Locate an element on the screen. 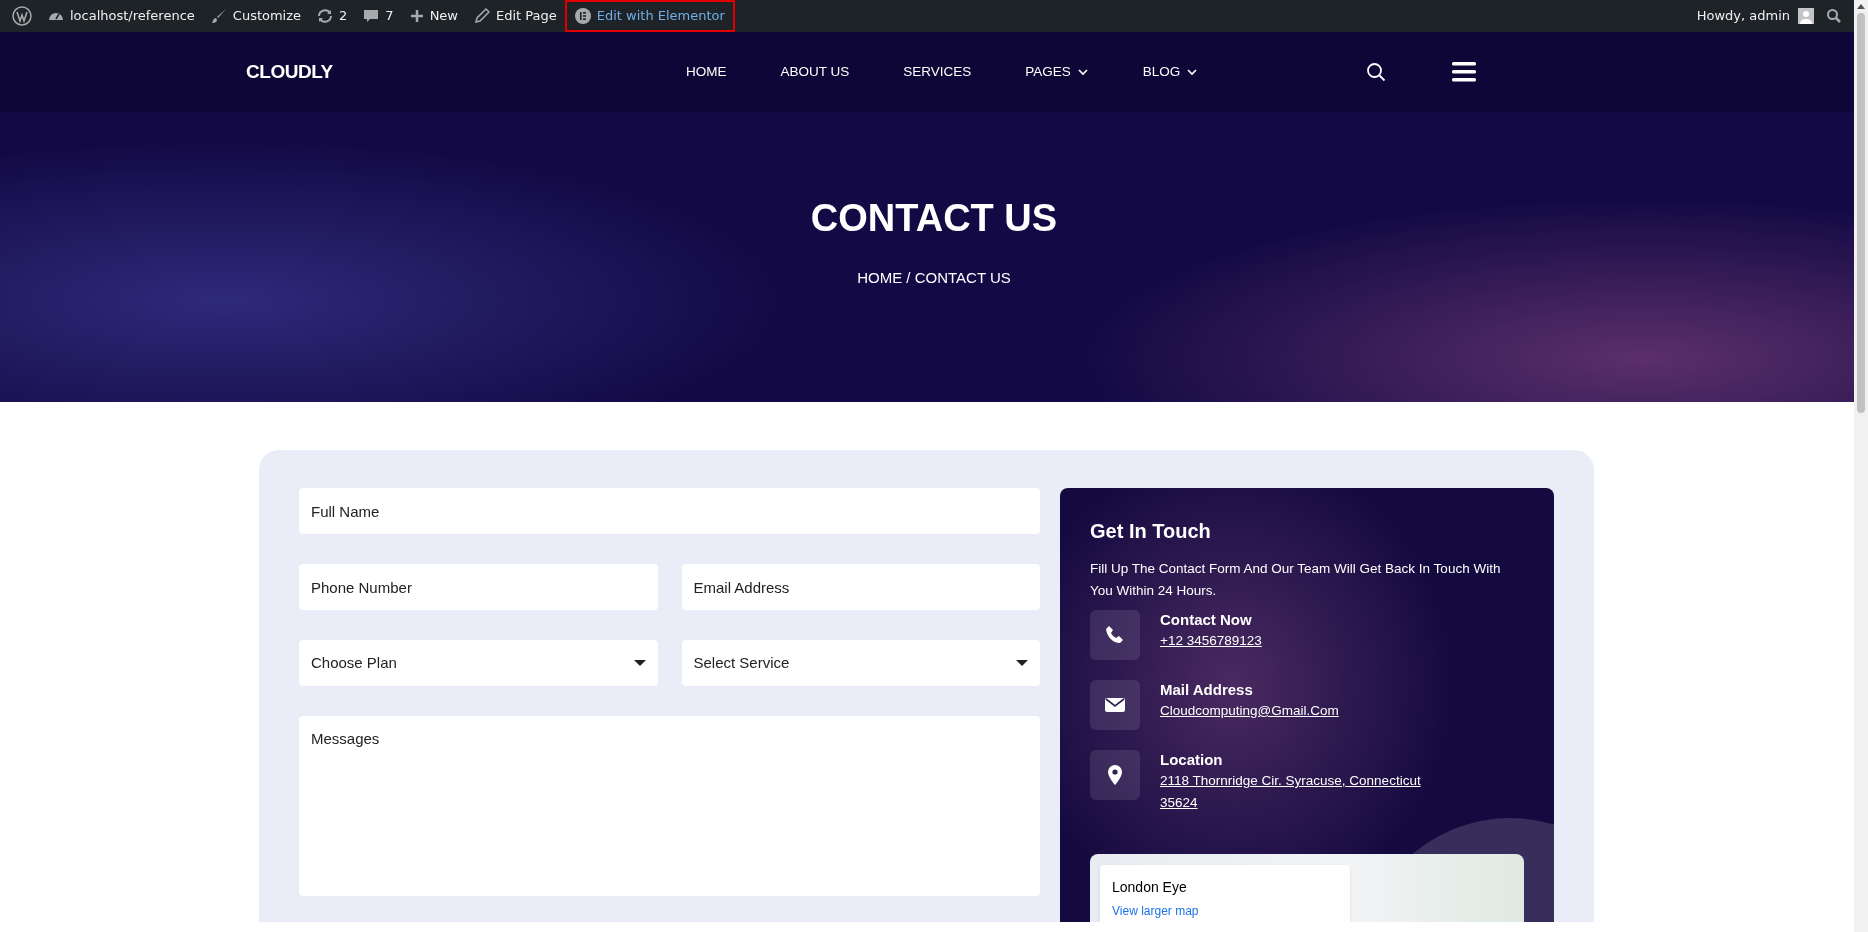 This screenshot has width=1868, height=932. nav-link: PAGES is located at coordinates (1057, 72).